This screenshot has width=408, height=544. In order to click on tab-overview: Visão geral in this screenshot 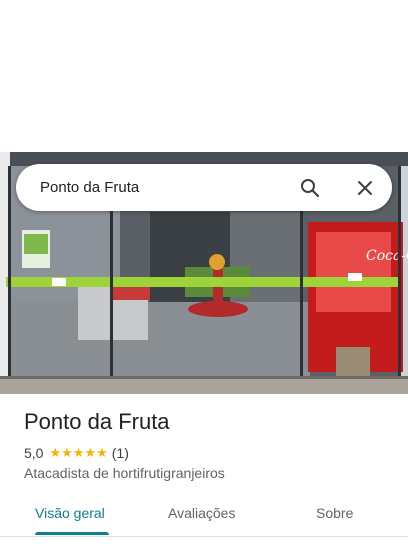, I will do `click(70, 513)`.